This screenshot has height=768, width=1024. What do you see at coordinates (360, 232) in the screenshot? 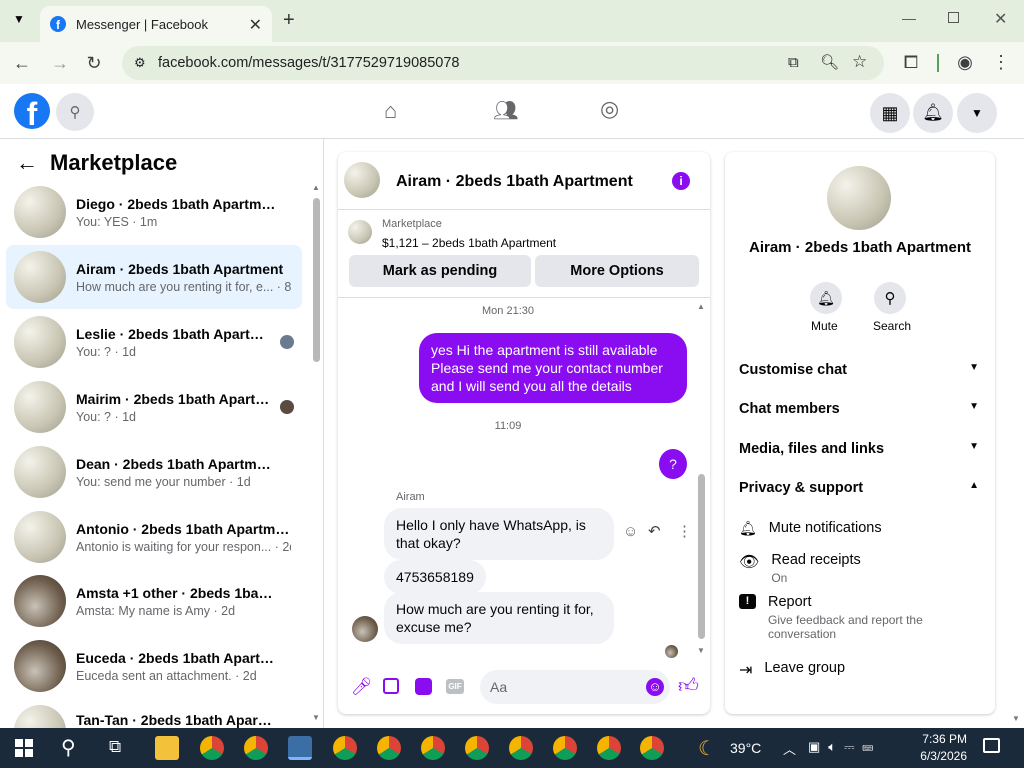
I see `listing-thumbnail` at bounding box center [360, 232].